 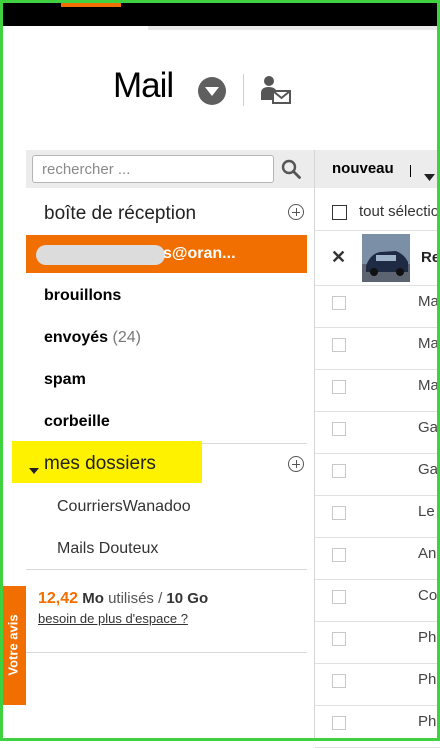 I want to click on storage-usage: 12,42 Mo utilisés / 10 Go, so click(x=123, y=599).